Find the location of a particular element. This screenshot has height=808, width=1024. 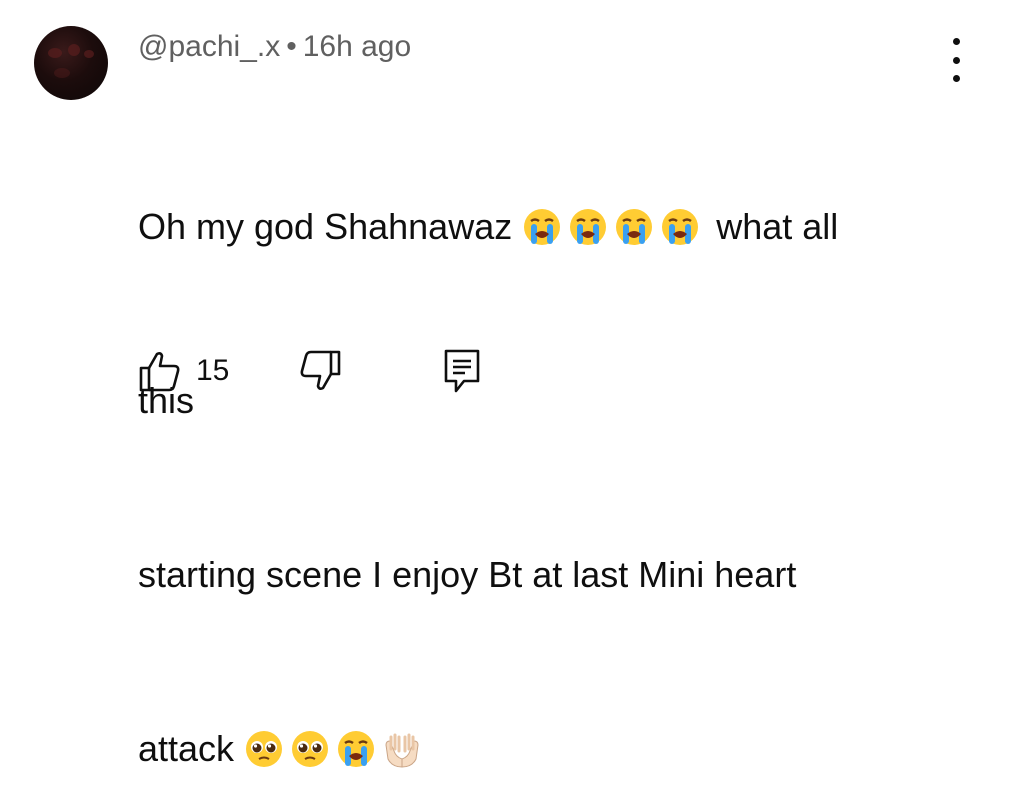

more-vert-icon is located at coordinates (956, 60).